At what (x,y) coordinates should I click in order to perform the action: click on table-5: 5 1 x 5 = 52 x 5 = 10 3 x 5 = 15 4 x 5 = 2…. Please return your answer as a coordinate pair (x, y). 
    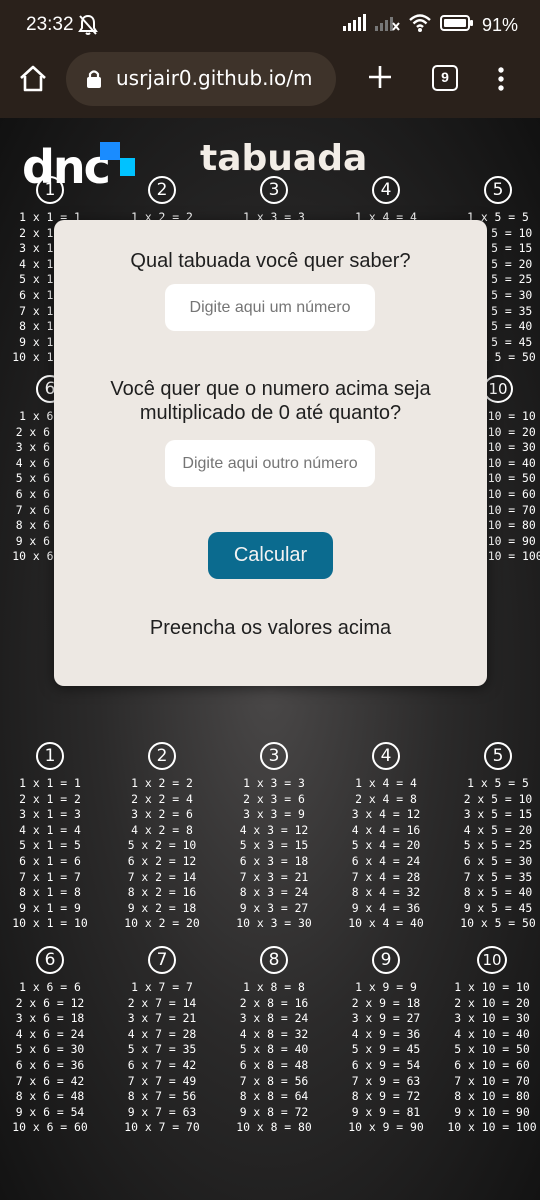
    Looking at the image, I should click on (494, 837).